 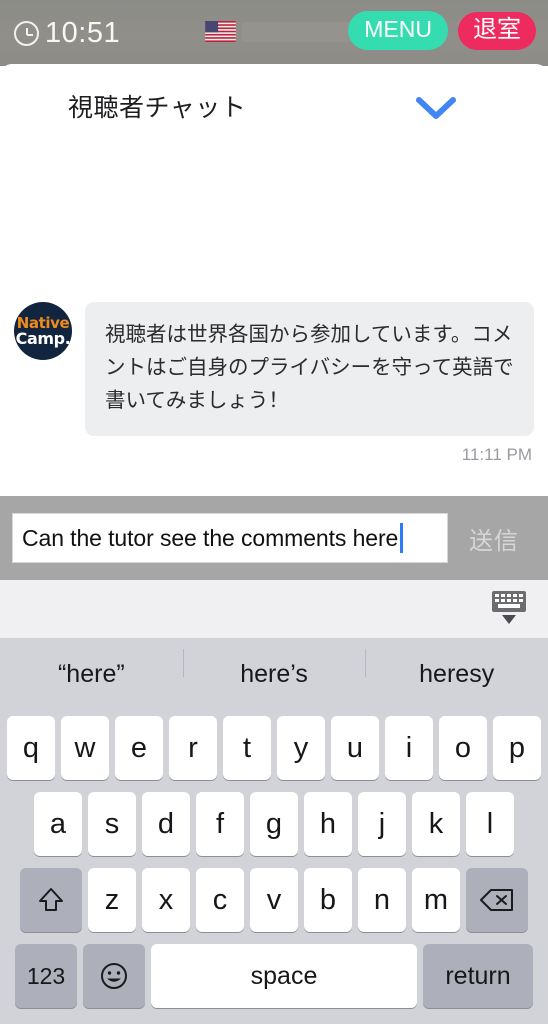 What do you see at coordinates (157, 108) in the screenshot?
I see `chat-title: 視聴者チャット` at bounding box center [157, 108].